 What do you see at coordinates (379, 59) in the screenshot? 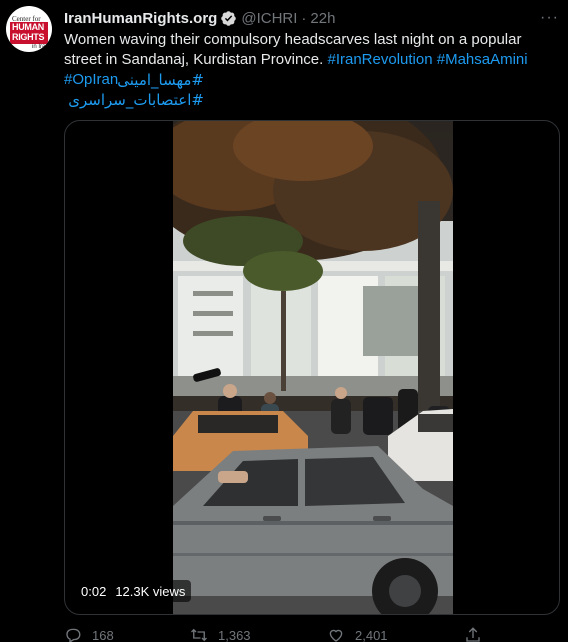
I see `hashtag-iranrevolution: #IranRevolution` at bounding box center [379, 59].